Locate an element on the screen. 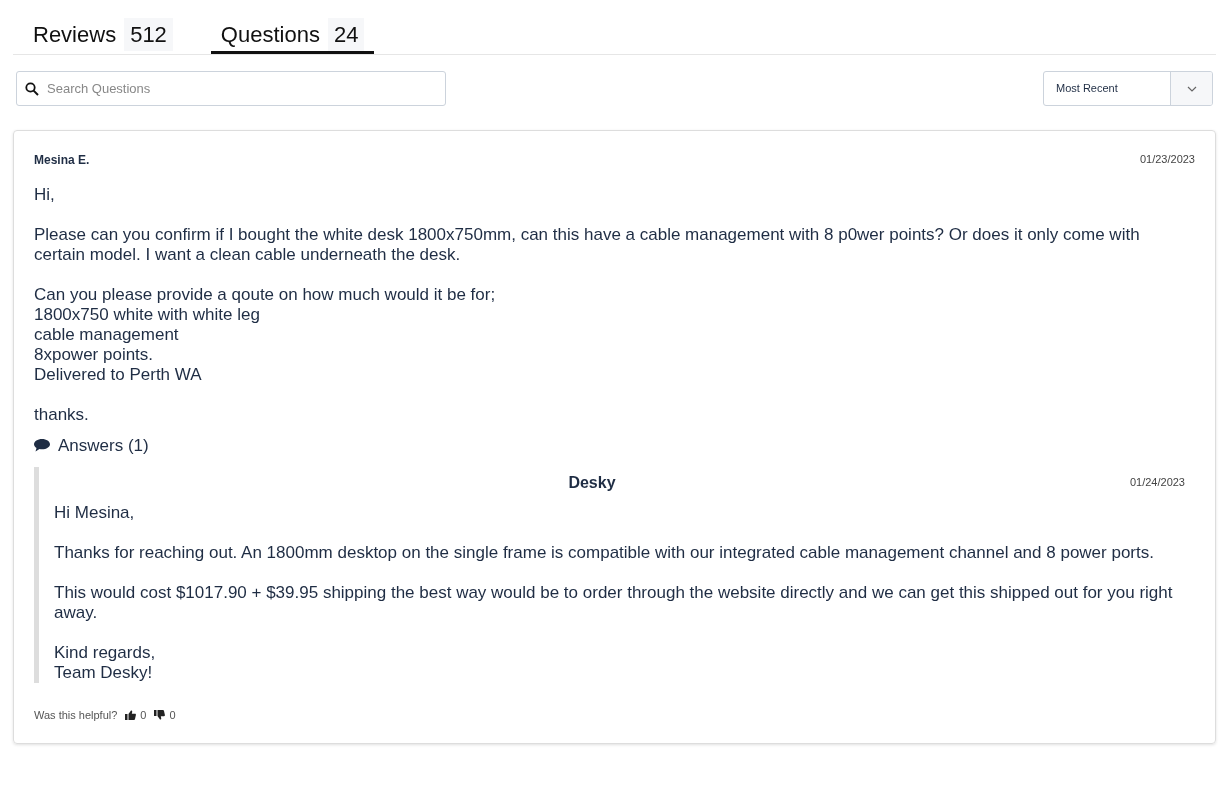 The image size is (1229, 790). search-icon is located at coordinates (32, 88).